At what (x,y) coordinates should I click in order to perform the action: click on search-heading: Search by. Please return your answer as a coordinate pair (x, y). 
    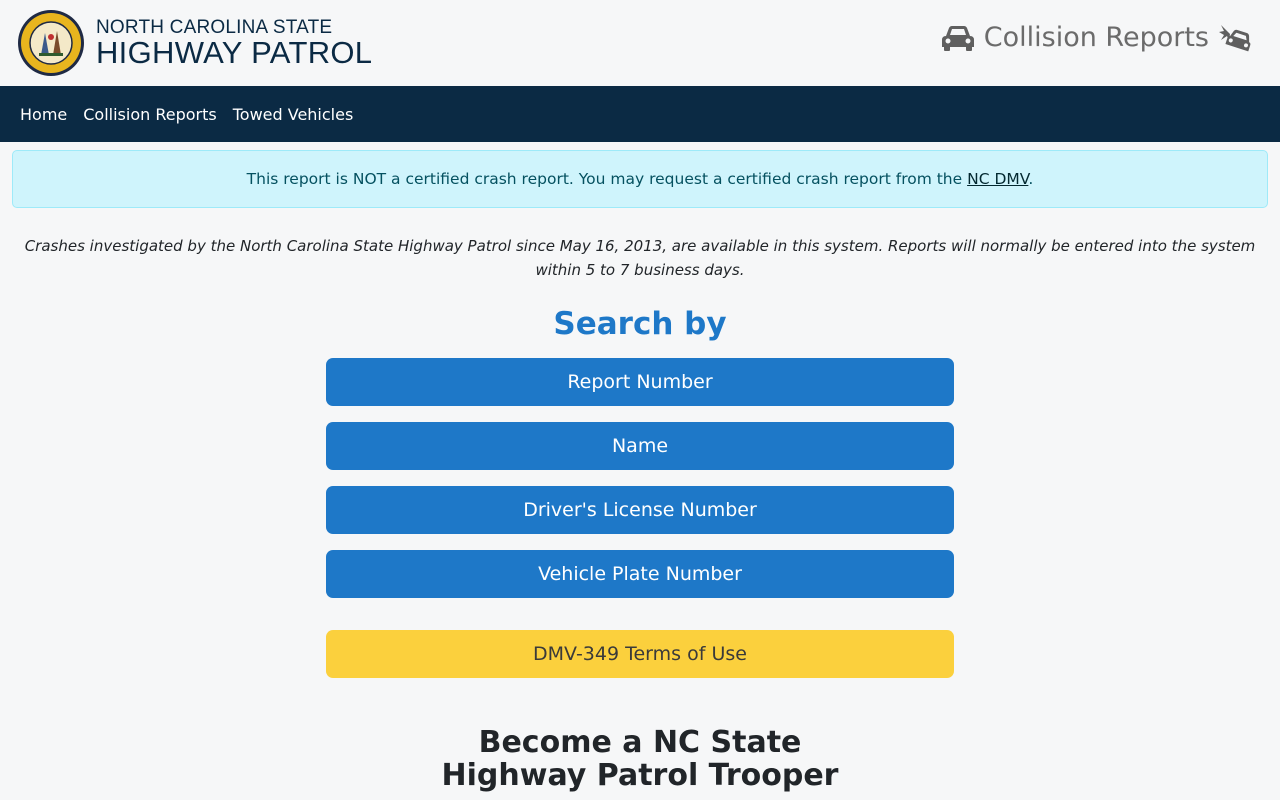
    Looking at the image, I should click on (640, 324).